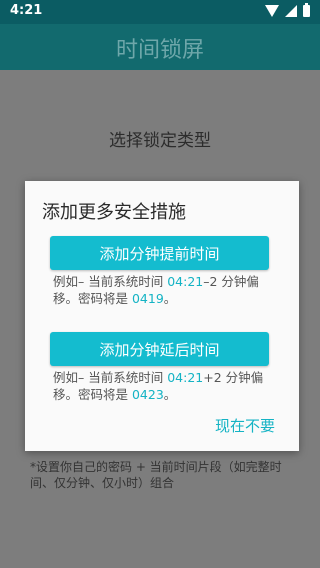  Describe the element at coordinates (306, 10) in the screenshot. I see `battery-icon` at that location.